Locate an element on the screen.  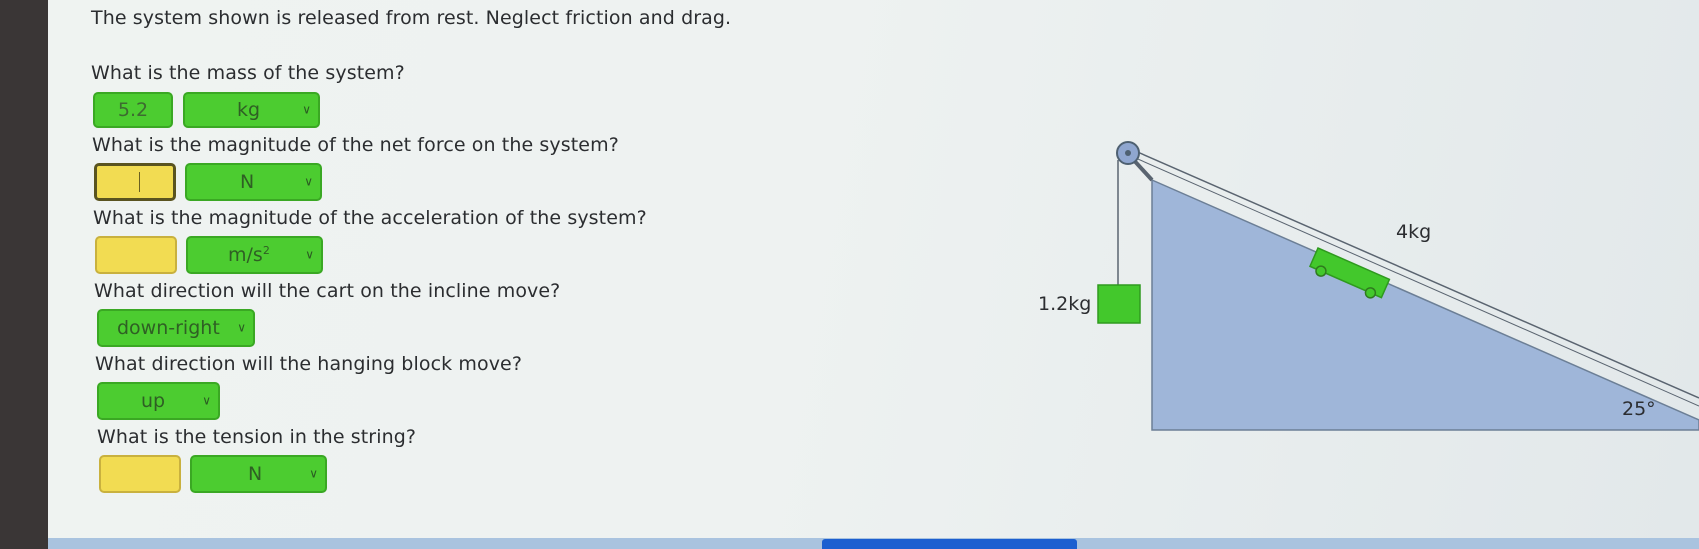
pulley-icon is located at coordinates (1128, 153).